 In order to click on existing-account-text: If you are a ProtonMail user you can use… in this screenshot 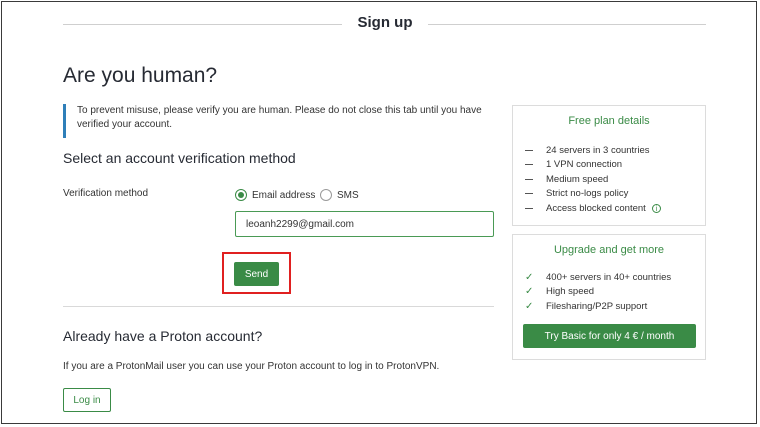, I will do `click(251, 366)`.